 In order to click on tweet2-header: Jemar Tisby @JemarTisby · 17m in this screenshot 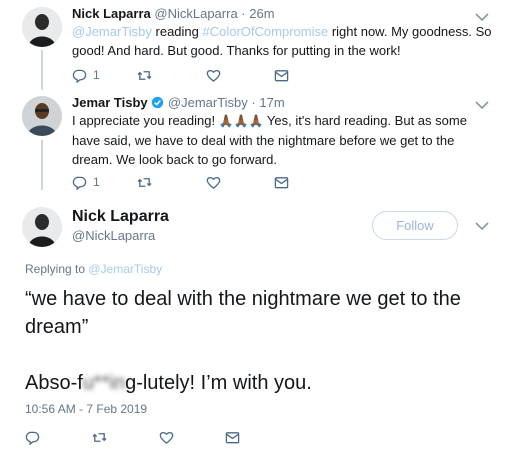, I will do `click(178, 103)`.